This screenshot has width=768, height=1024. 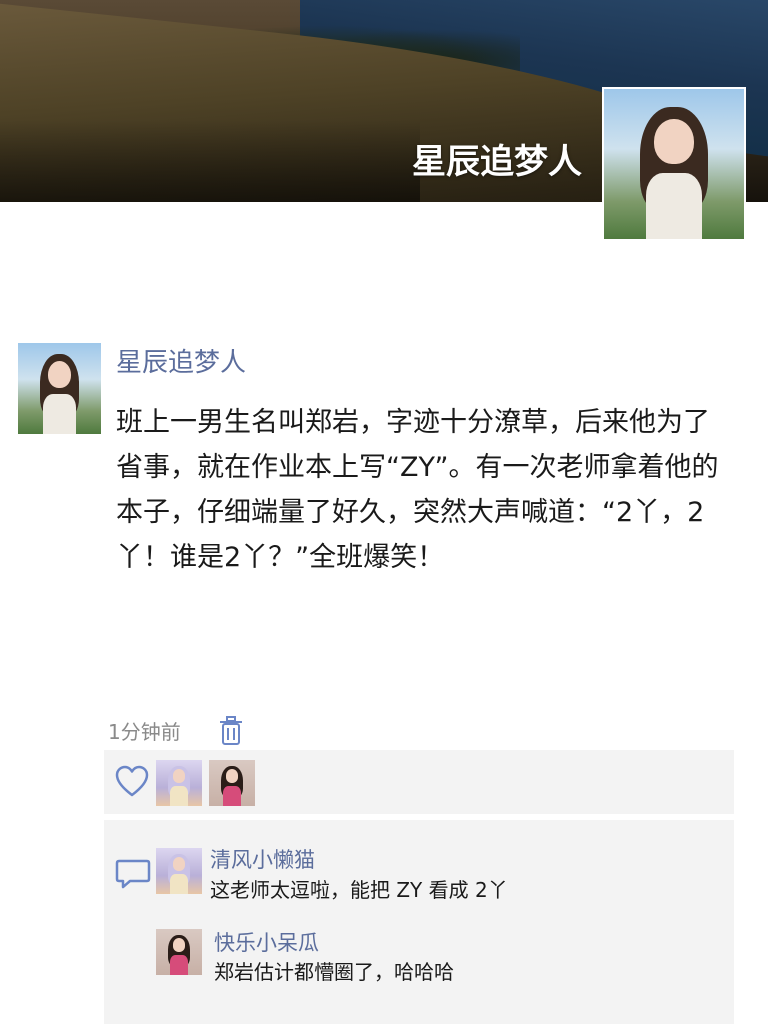 I want to click on comment-text: 郑岩估计都懵圈了，哈哈哈, so click(x=334, y=972).